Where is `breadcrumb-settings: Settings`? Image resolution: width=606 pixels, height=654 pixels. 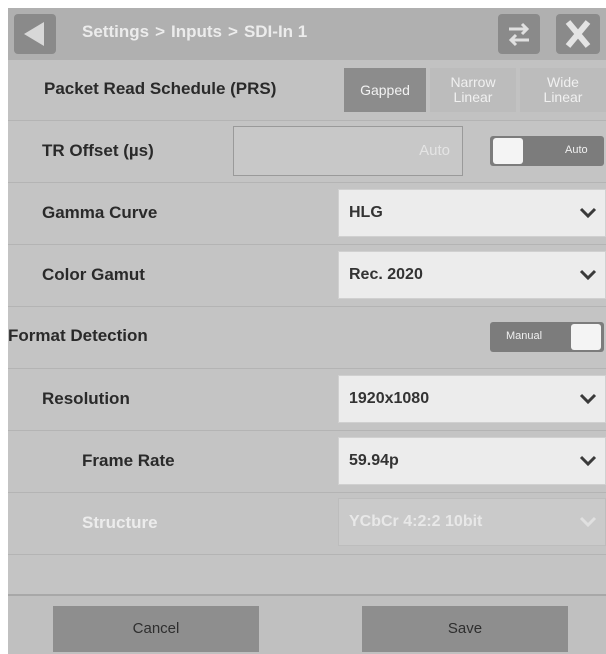 breadcrumb-settings: Settings is located at coordinates (115, 31).